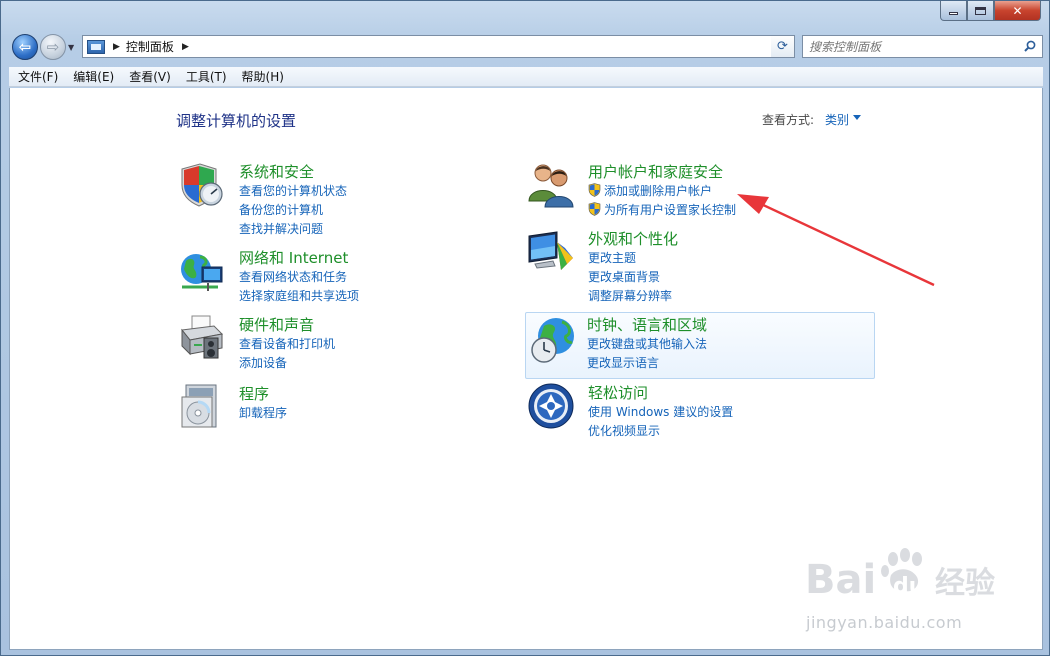  What do you see at coordinates (908, 46) in the screenshot?
I see `search-input` at bounding box center [908, 46].